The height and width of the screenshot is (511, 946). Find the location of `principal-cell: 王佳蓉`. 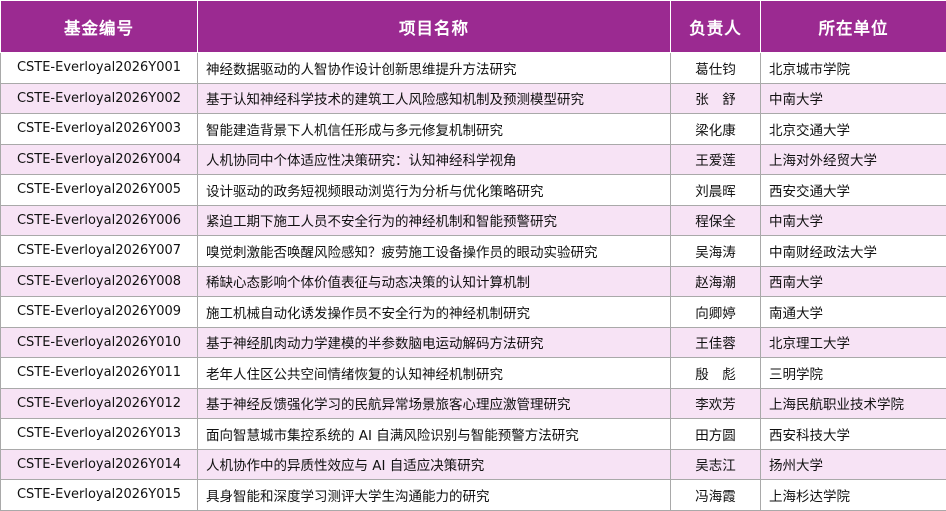

principal-cell: 王佳蓉 is located at coordinates (716, 342).